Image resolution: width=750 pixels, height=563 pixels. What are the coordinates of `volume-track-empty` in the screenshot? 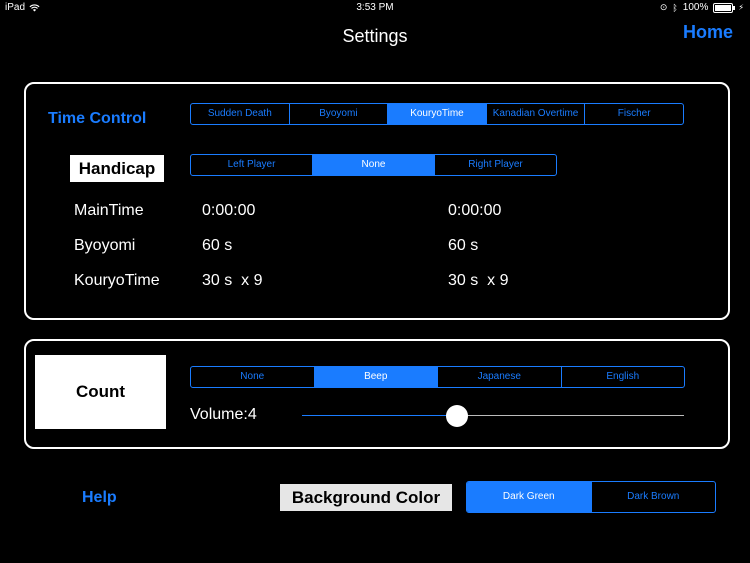 It's located at (570, 415).